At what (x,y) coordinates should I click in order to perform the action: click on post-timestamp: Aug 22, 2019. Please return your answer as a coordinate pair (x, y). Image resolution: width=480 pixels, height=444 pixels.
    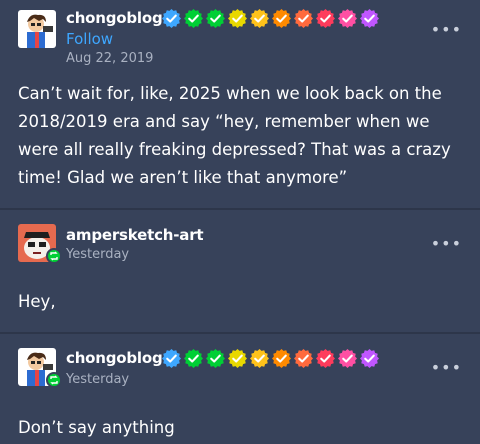
    Looking at the image, I should click on (110, 58).